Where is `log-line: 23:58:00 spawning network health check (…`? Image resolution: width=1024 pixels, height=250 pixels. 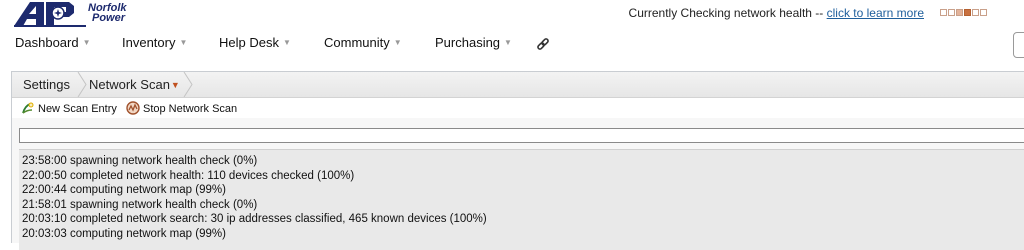 log-line: 23:58:00 spawning network health check (… is located at coordinates (140, 161).